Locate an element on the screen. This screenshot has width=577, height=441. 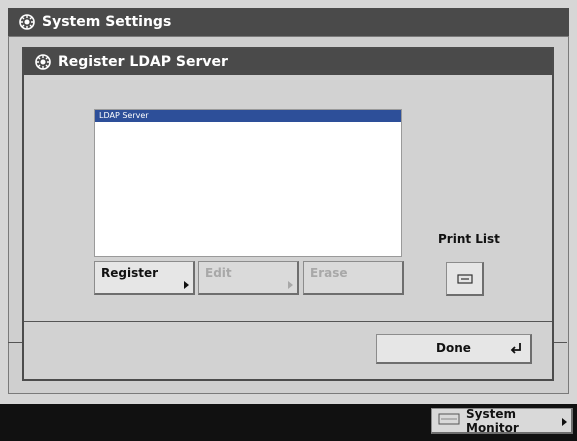
list-header: LDAP Server is located at coordinates (248, 116).